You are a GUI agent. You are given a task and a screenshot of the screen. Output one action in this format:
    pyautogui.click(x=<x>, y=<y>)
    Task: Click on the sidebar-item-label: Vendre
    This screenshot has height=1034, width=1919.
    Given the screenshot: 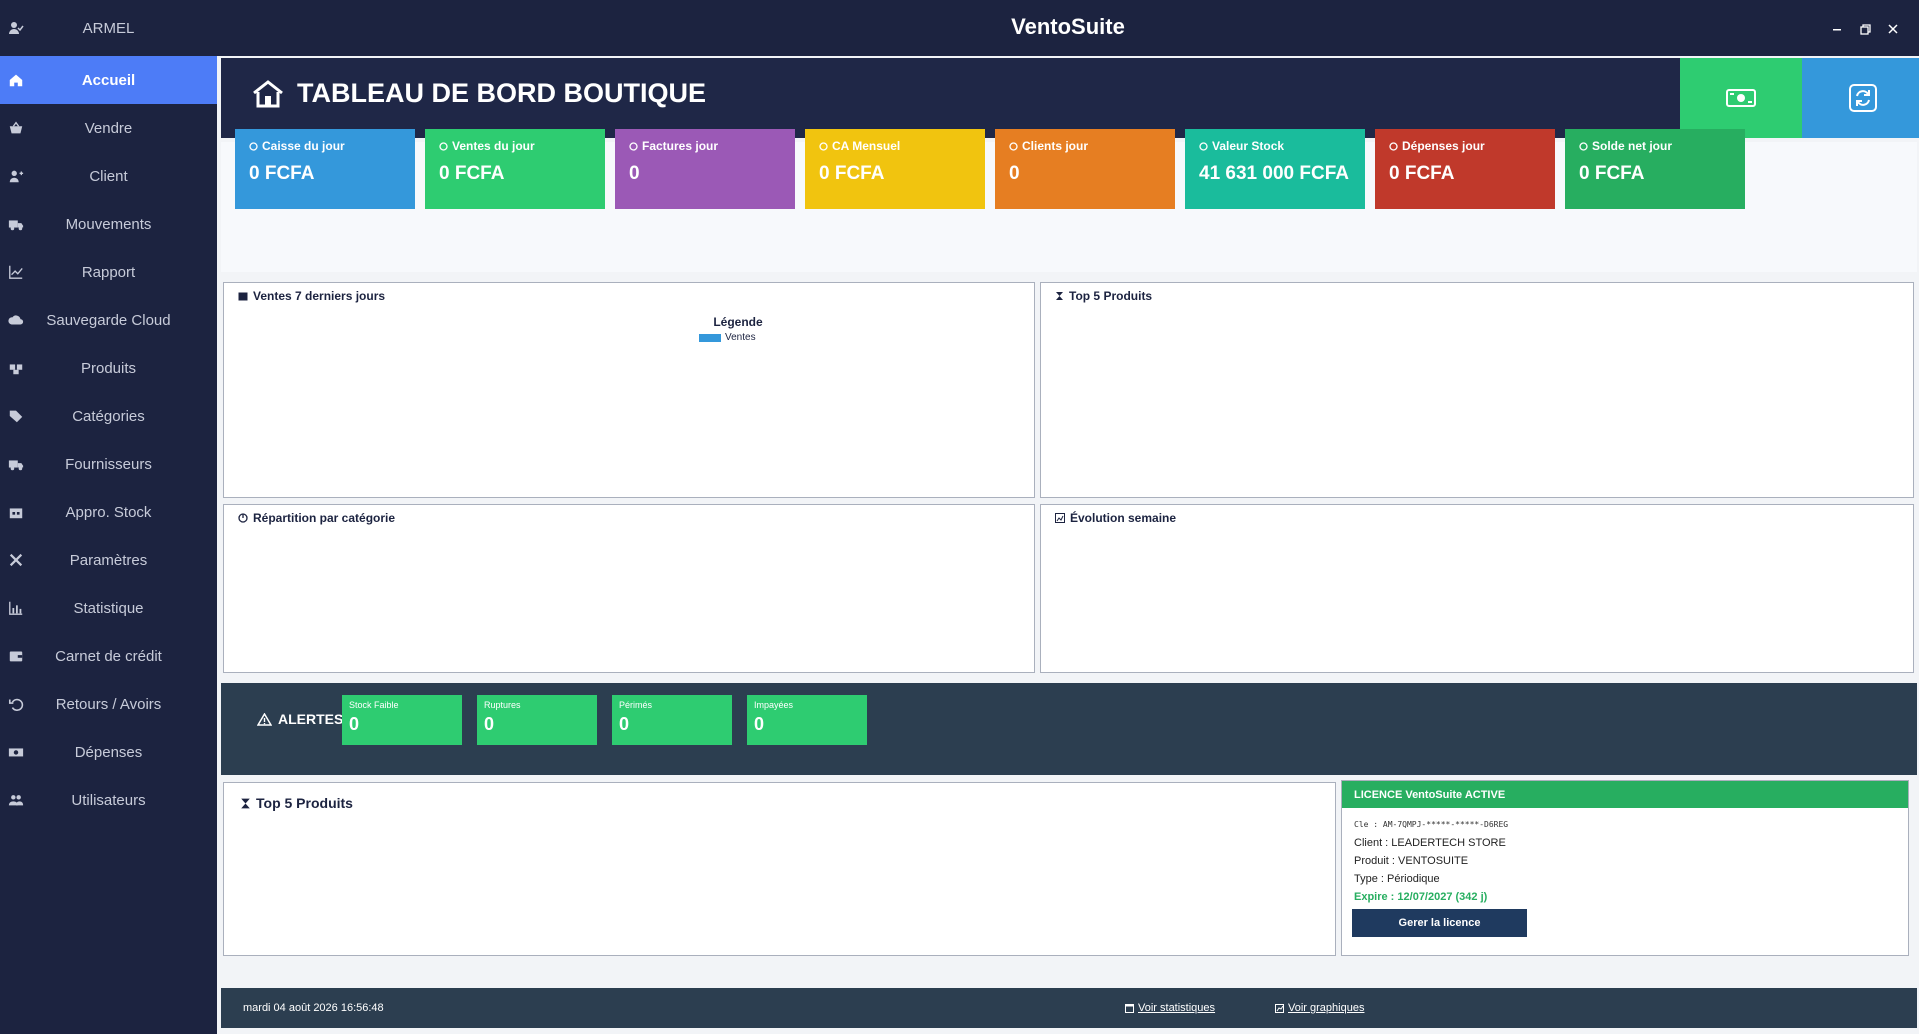 What is the action you would take?
    pyautogui.click(x=108, y=128)
    